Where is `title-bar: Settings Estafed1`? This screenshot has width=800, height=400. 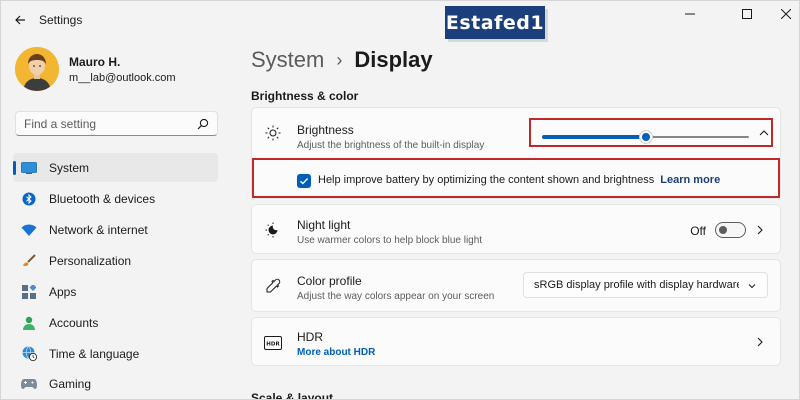 title-bar: Settings Estafed1 is located at coordinates (400, 20).